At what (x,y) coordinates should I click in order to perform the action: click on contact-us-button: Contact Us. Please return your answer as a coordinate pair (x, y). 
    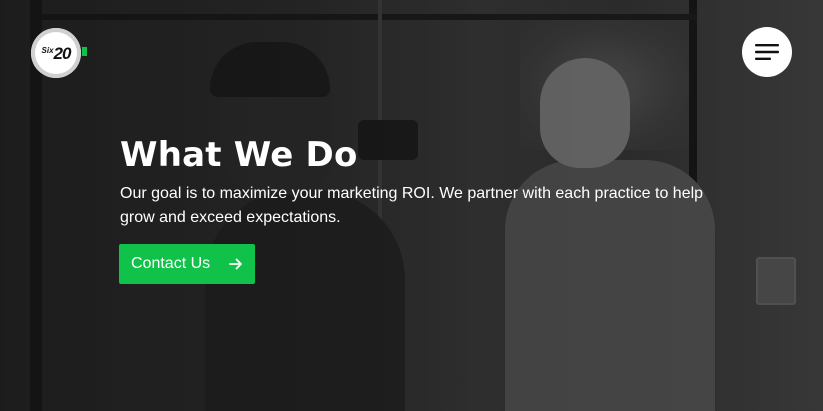
    Looking at the image, I should click on (187, 264).